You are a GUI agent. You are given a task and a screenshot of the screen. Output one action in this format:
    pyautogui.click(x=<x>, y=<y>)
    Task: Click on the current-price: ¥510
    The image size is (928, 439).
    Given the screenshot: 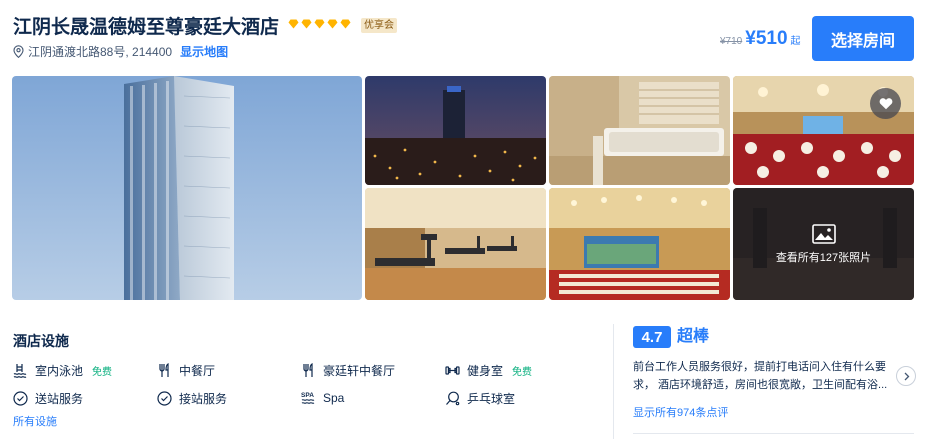 What is the action you would take?
    pyautogui.click(x=766, y=38)
    